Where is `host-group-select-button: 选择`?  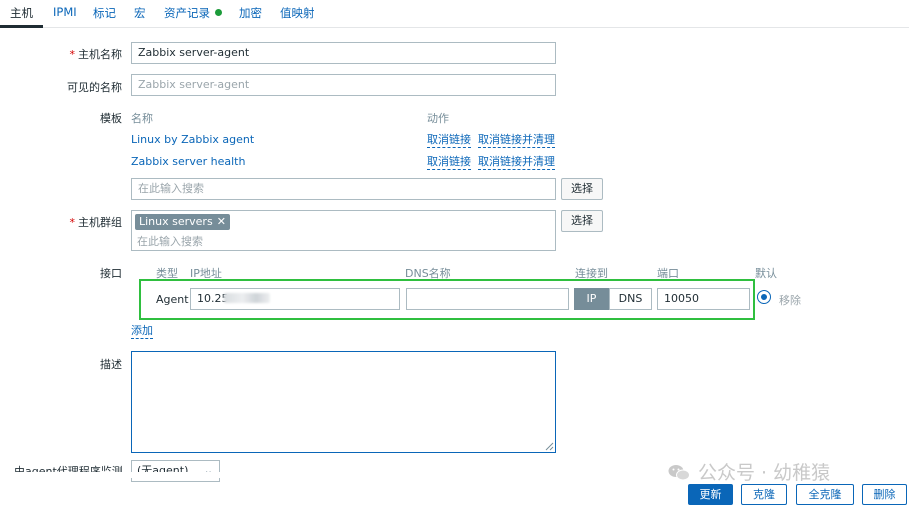
host-group-select-button: 选择 is located at coordinates (582, 221).